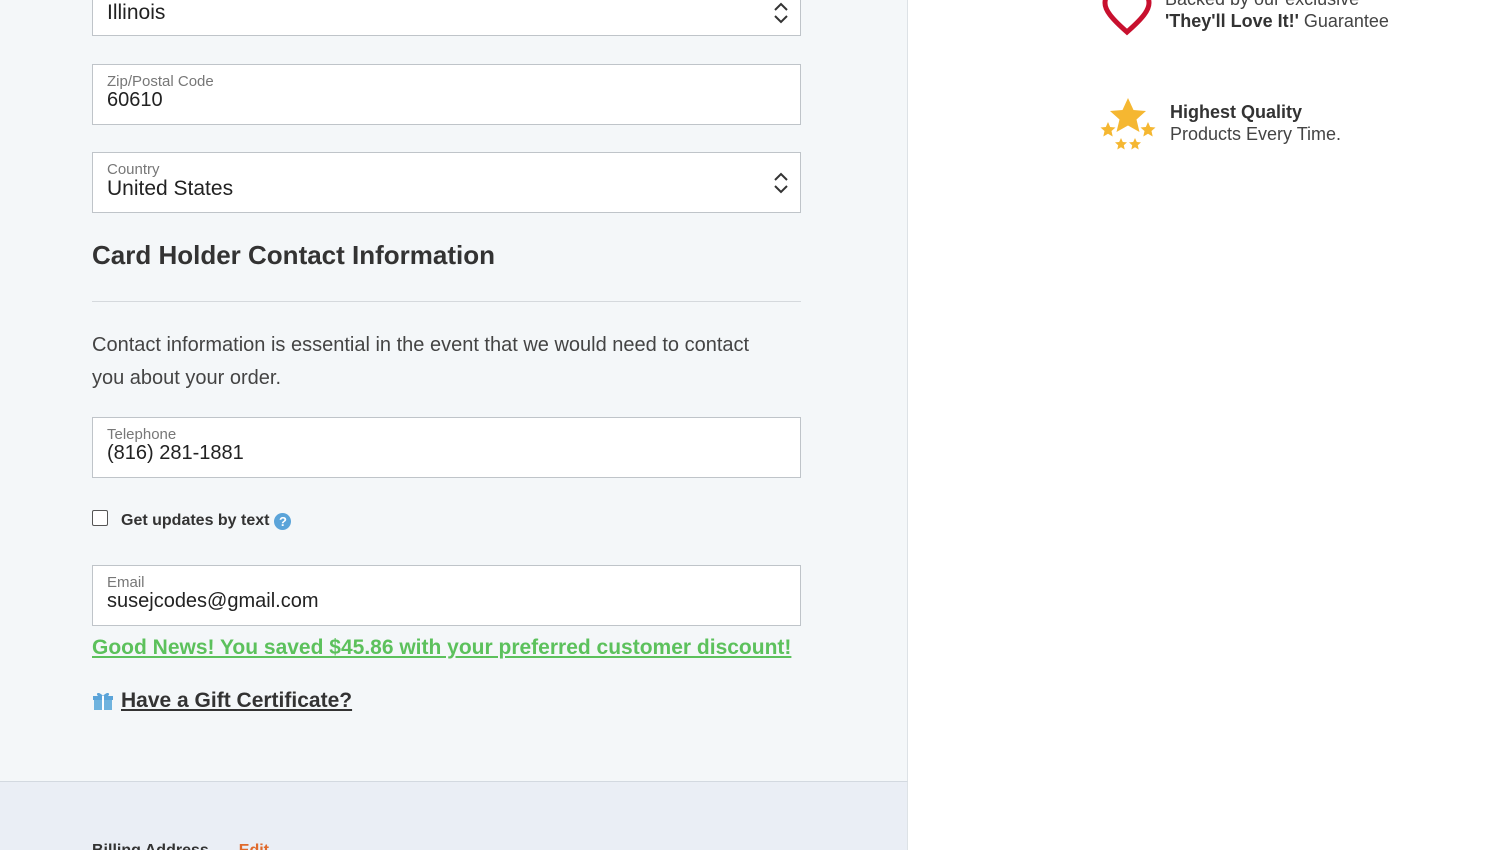 The image size is (1500, 850). Describe the element at coordinates (427, 453) in the screenshot. I see `telephone-input` at that location.